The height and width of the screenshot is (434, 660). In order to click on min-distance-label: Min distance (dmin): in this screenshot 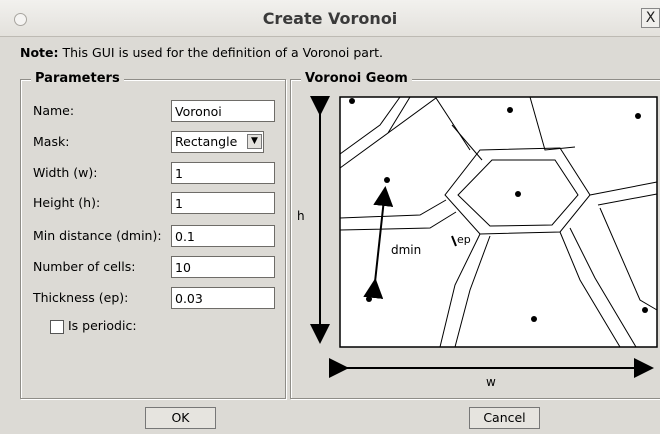, I will do `click(97, 235)`.